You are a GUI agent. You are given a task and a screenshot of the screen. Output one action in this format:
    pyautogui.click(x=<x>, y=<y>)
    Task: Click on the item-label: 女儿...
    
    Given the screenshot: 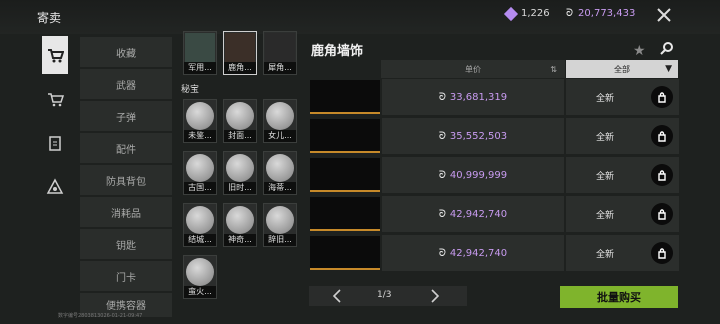 What is the action you would take?
    pyautogui.click(x=280, y=136)
    